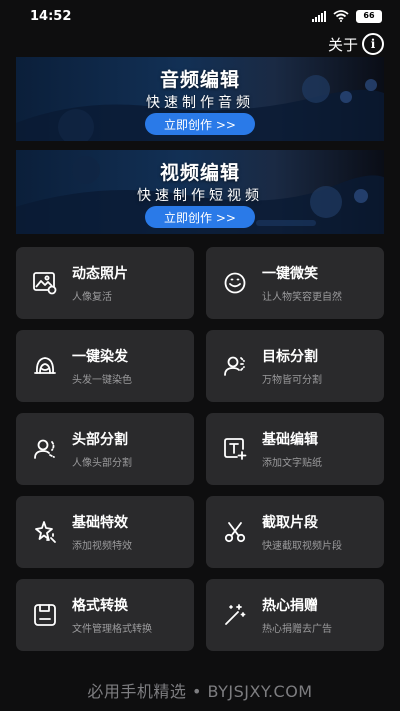 This screenshot has width=400, height=711. What do you see at coordinates (292, 463) in the screenshot?
I see `card-subtitle: 添加文字贴纸` at bounding box center [292, 463].